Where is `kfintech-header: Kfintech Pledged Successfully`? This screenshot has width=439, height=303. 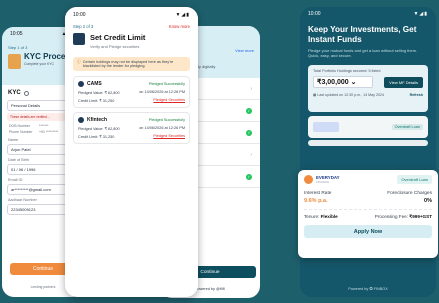 kfintech-header: Kfintech Pledged Successfully is located at coordinates (131, 120).